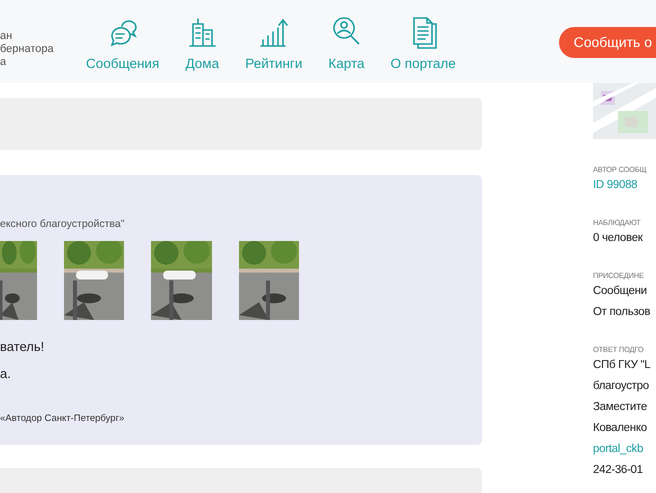 This screenshot has height=493, width=656. Describe the element at coordinates (607, 42) in the screenshot. I see `report-button: Сообщить о` at that location.